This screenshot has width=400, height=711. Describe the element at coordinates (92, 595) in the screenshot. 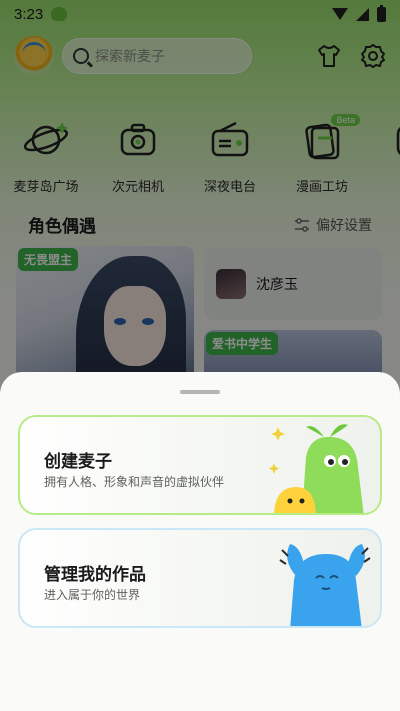

I see `manage-subtitle: 进入属于你的世界` at that location.